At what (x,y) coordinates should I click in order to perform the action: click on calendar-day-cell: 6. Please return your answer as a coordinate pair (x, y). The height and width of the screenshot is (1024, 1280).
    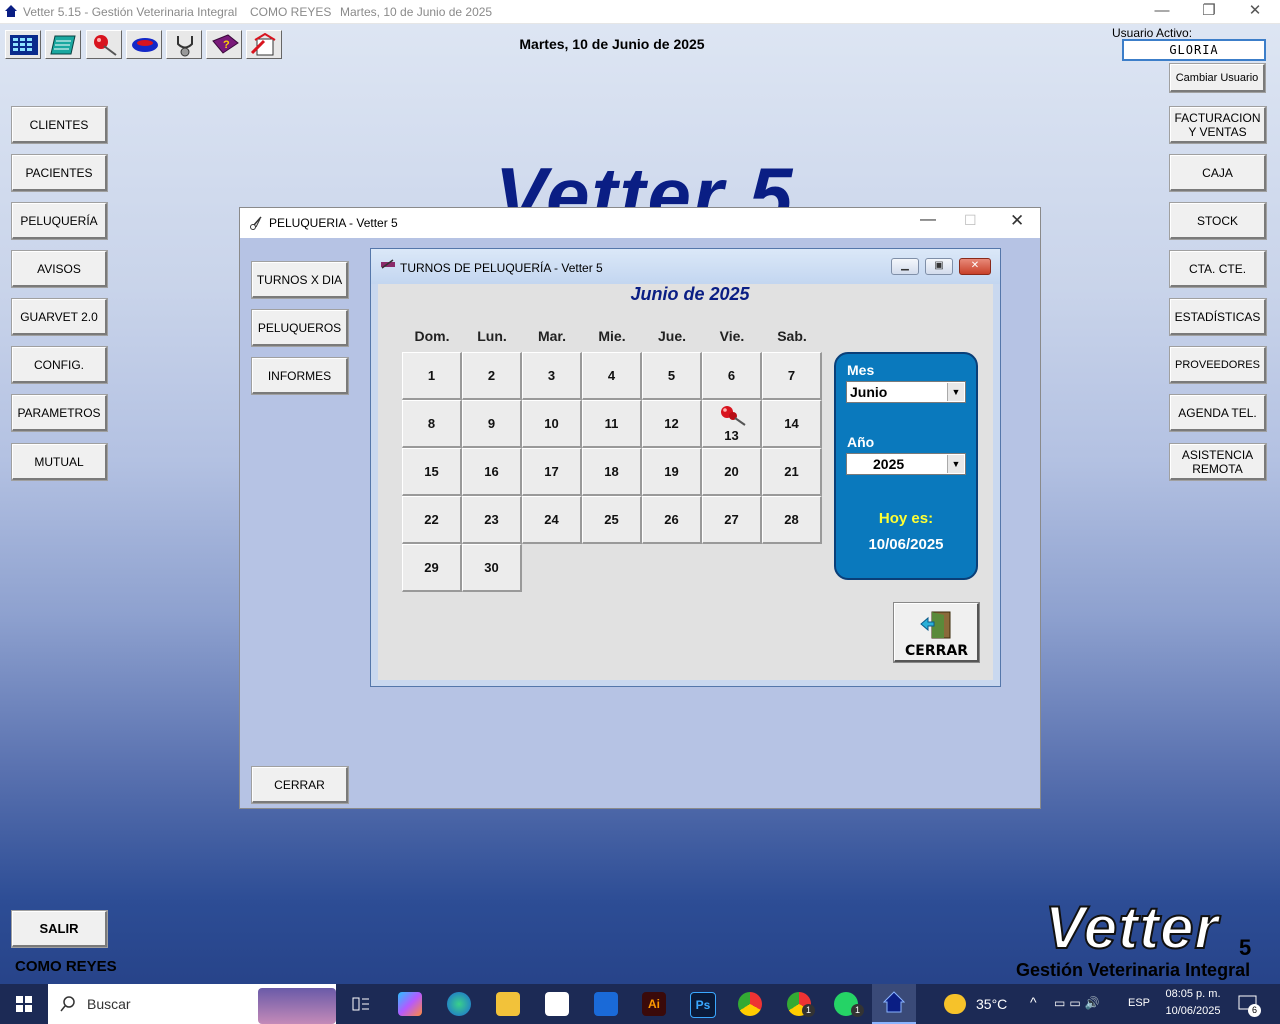
    Looking at the image, I should click on (732, 376).